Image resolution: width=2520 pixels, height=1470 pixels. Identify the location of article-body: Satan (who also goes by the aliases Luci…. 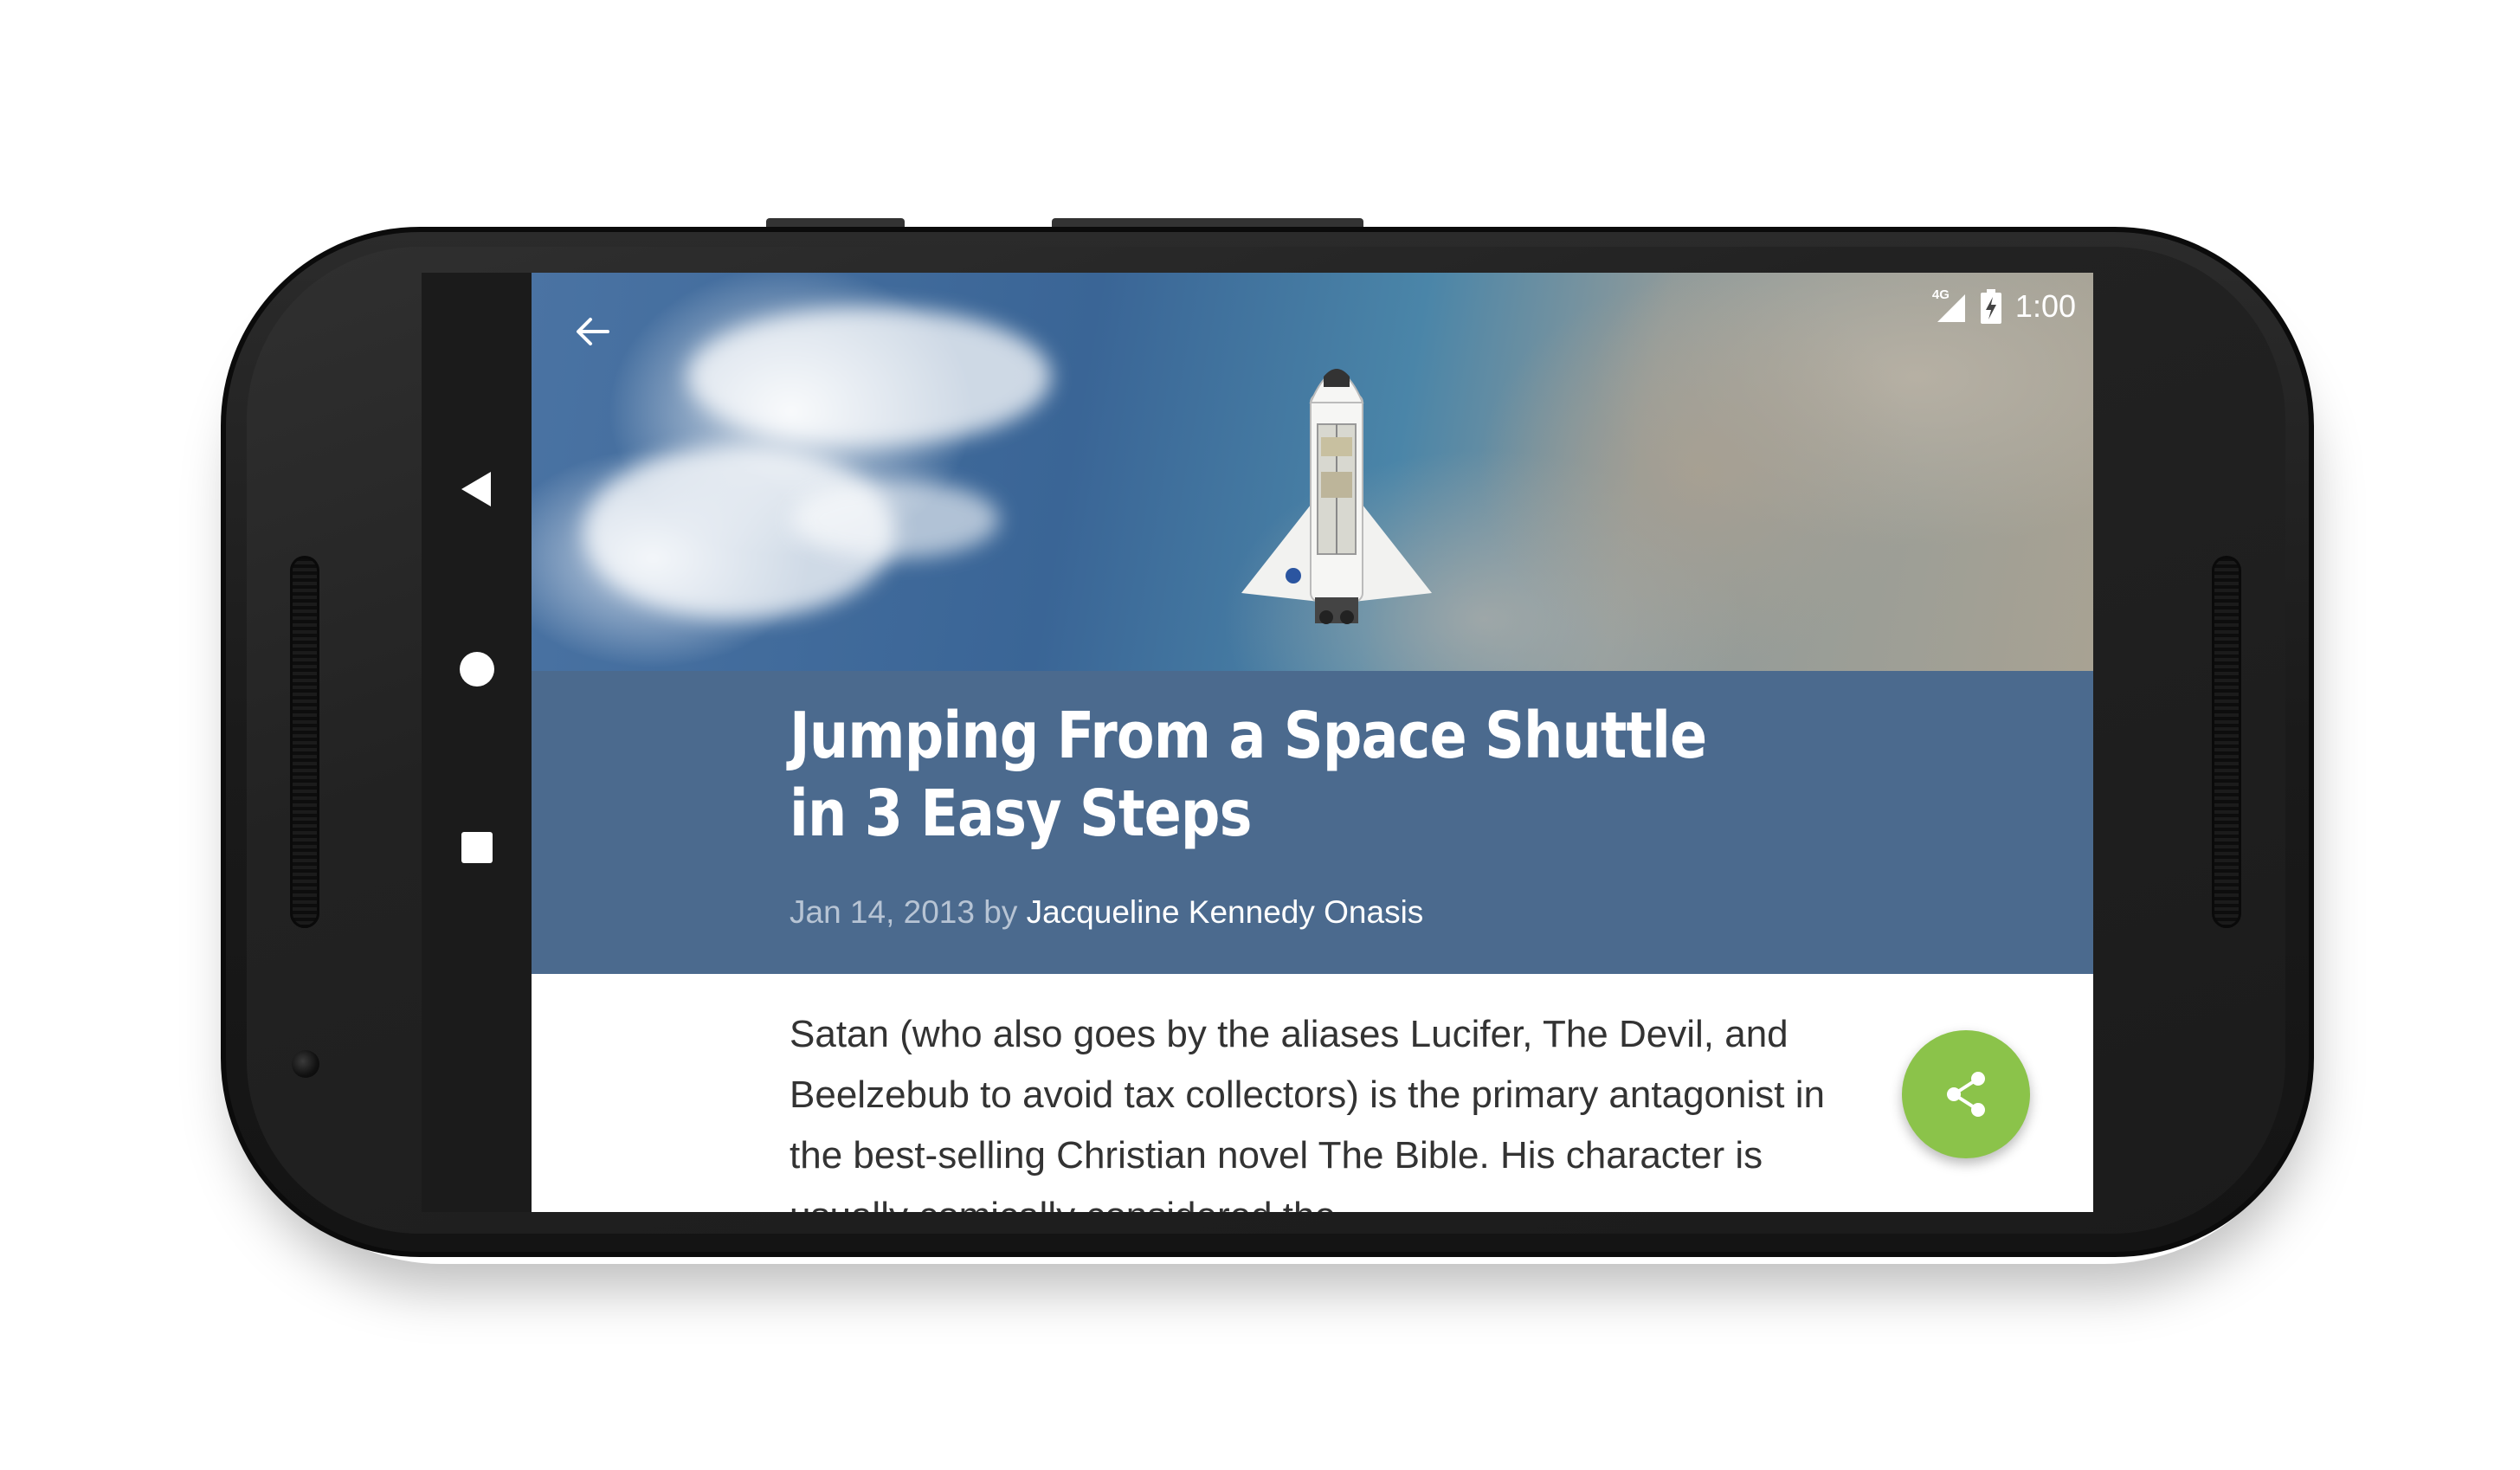
(1307, 1113).